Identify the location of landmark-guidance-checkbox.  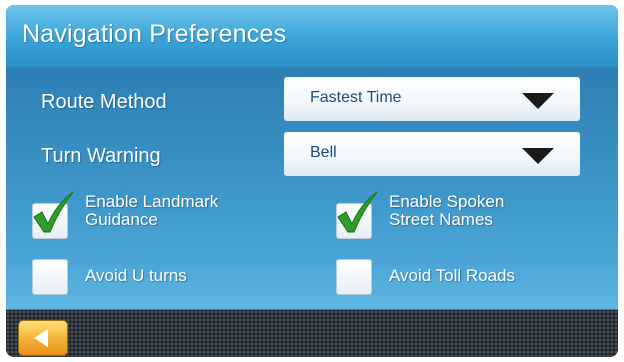
(53, 215).